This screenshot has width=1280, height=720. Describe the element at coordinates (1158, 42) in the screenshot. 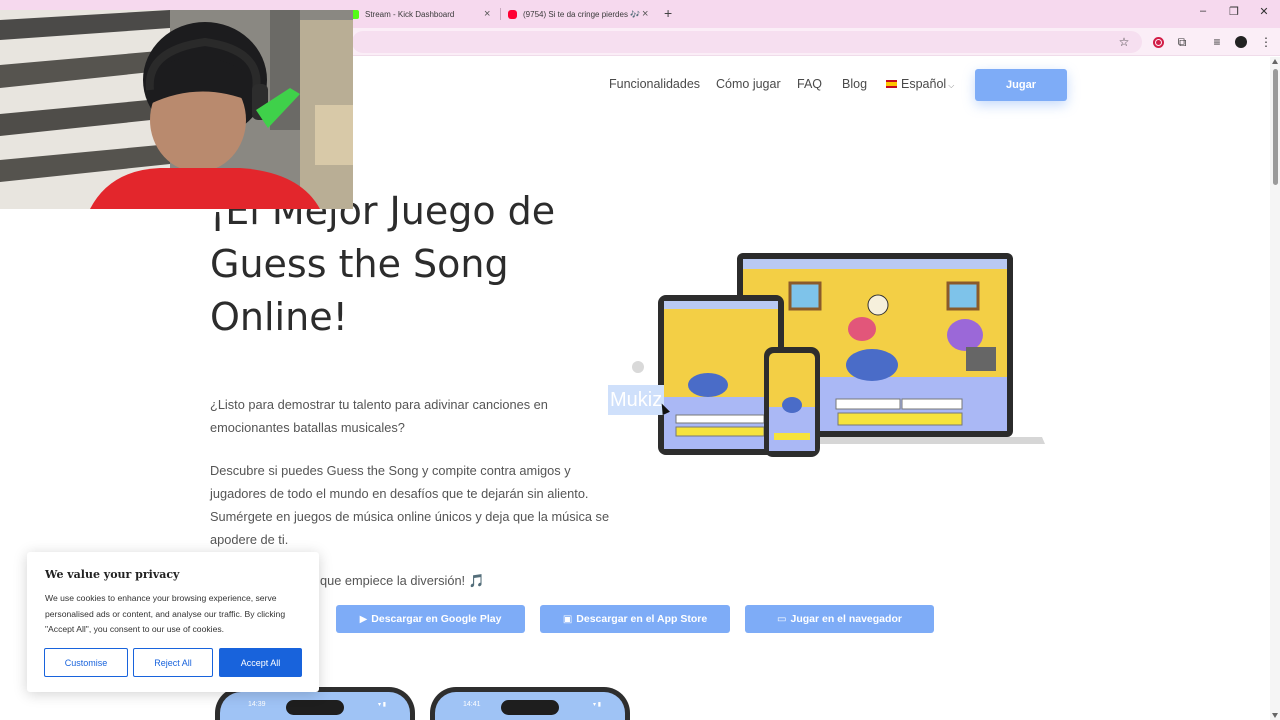

I see `record-icon` at that location.